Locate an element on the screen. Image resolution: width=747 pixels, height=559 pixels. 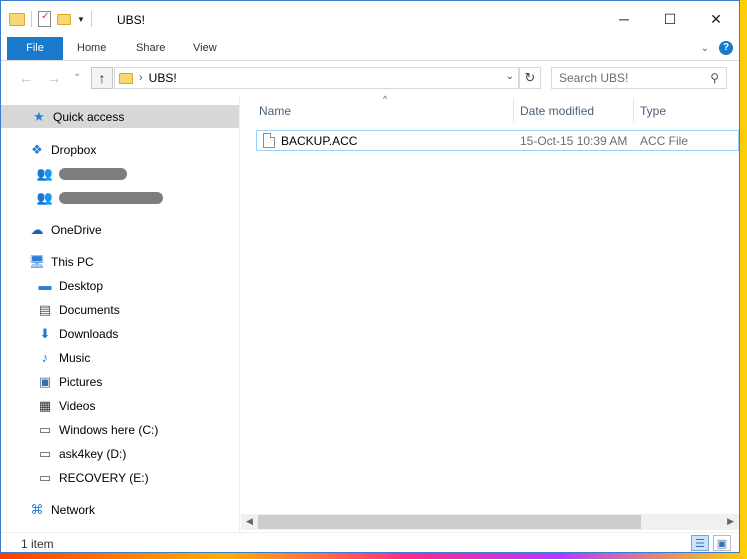
tab-home: Home is located at coordinates (91, 48).